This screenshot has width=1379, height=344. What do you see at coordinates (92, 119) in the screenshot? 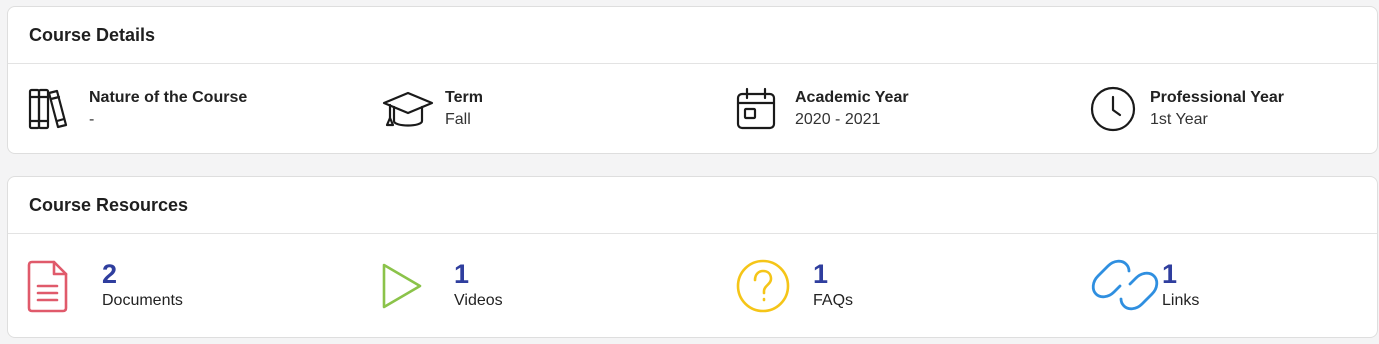
I see `detail-value: -` at bounding box center [92, 119].